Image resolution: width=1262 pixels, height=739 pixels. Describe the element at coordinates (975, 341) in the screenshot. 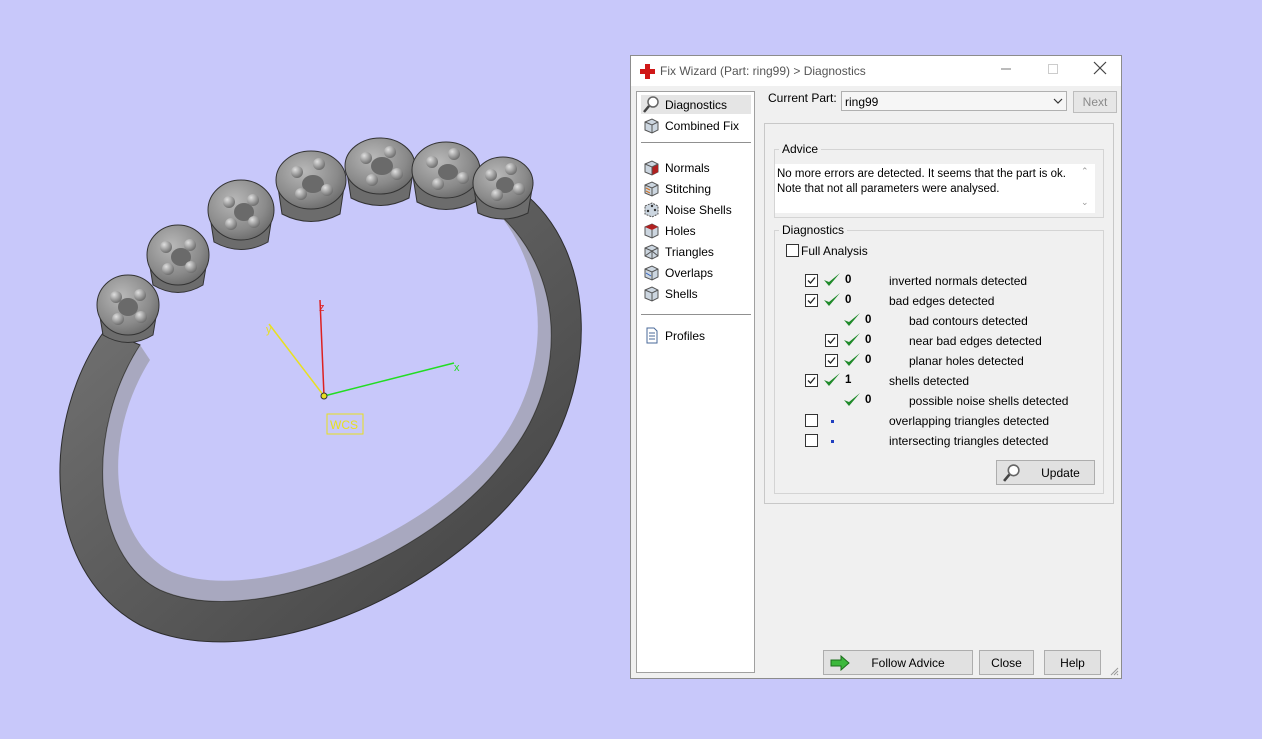

I see `near-bad-edges-label: near bad edges detected` at that location.